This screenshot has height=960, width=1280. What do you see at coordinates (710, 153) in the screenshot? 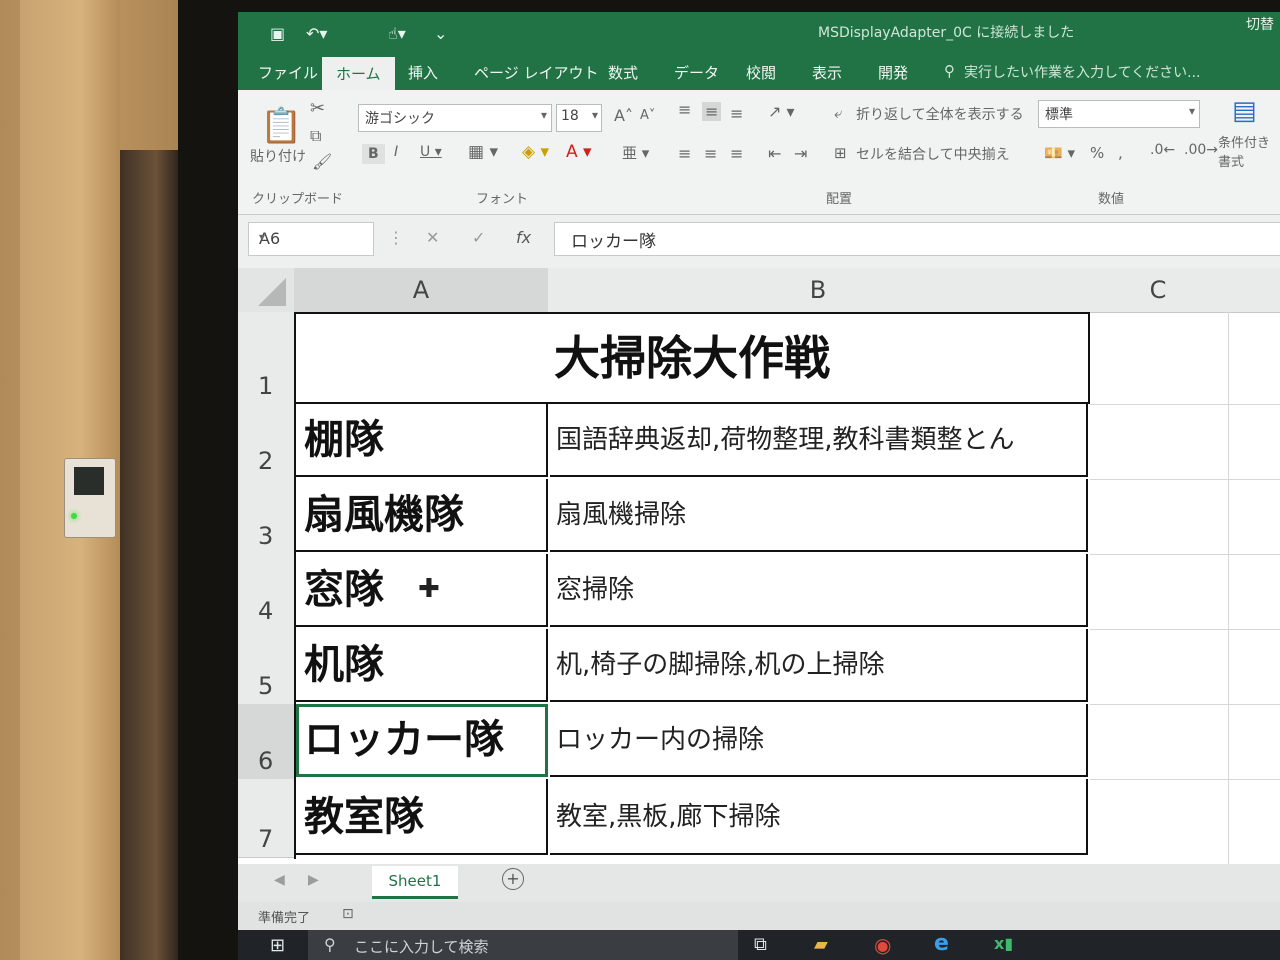
I see `align-center-icon: ≡` at bounding box center [710, 153].